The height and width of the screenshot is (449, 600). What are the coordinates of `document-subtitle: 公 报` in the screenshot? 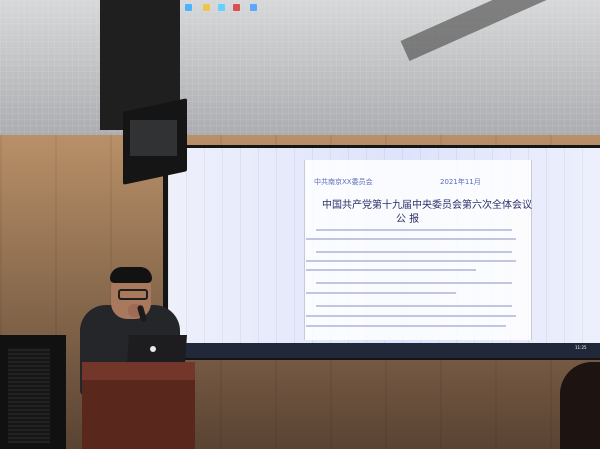 It's located at (408, 219).